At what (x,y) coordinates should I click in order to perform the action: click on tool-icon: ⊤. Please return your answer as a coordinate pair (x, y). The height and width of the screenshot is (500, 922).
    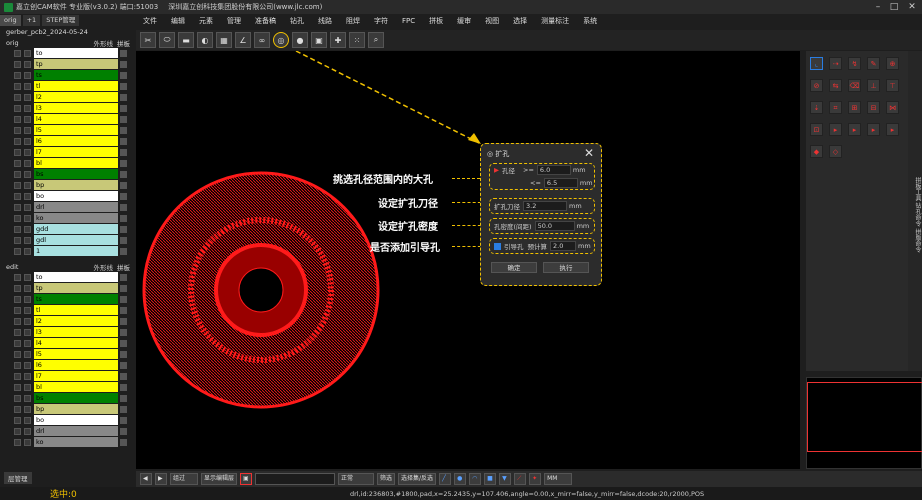
    Looking at the image, I should click on (892, 85).